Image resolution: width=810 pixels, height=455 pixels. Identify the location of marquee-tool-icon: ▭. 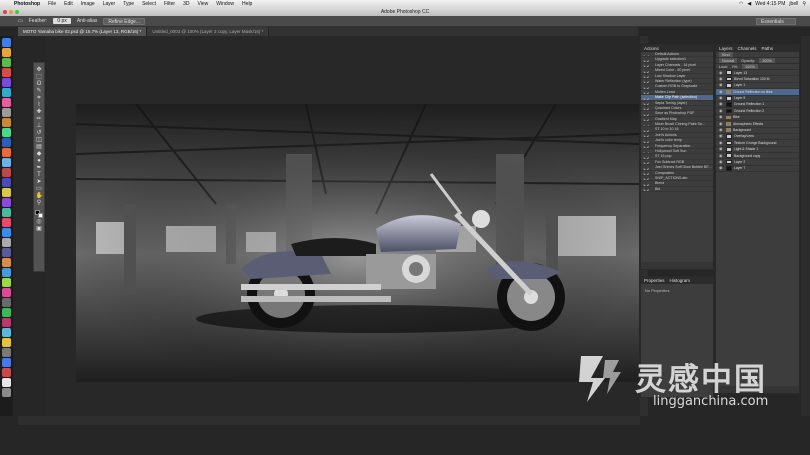
(20, 21).